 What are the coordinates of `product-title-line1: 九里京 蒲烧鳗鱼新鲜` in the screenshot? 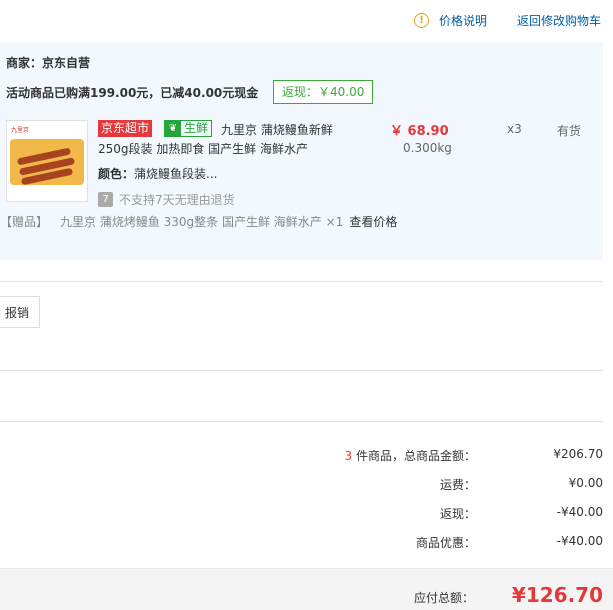 It's located at (277, 129).